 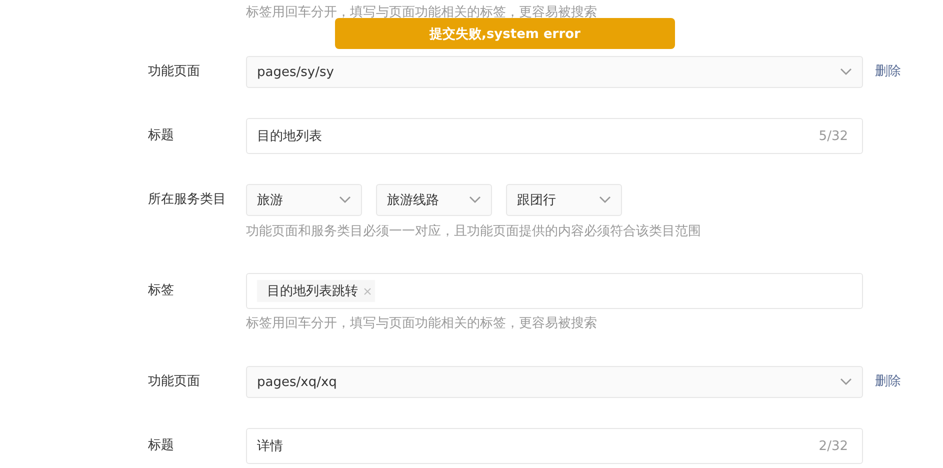 What do you see at coordinates (554, 136) in the screenshot?
I see `title-field: 目的地列表 5/32` at bounding box center [554, 136].